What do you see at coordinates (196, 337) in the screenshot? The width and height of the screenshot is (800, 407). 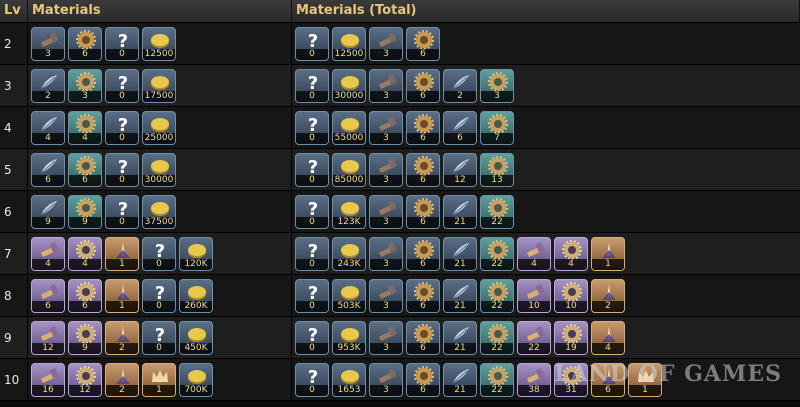 I see `gold-coin-material-slot: 450K` at bounding box center [196, 337].